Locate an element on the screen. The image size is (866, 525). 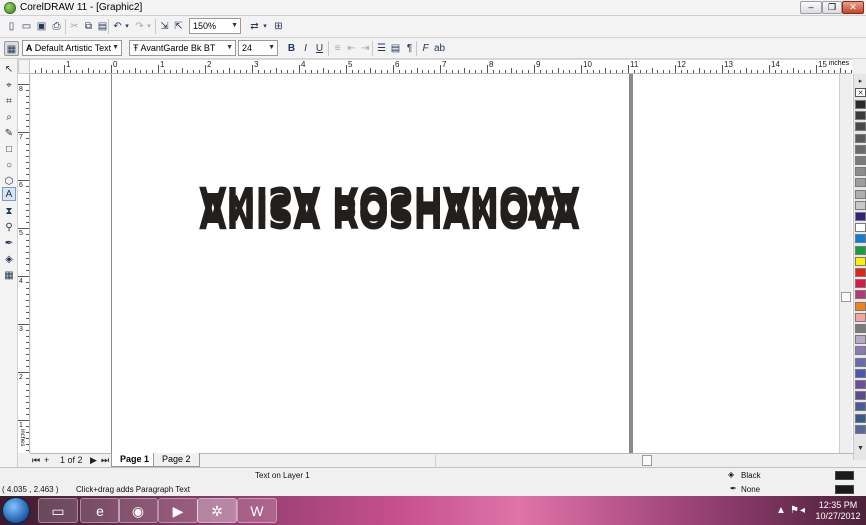
rectangle-tool-icon: □ is located at coordinates (9, 150).